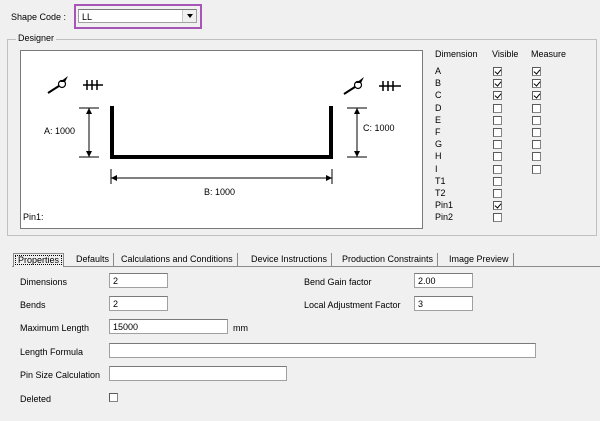 This screenshot has height=421, width=600. I want to click on dimension-name: A, so click(438, 71).